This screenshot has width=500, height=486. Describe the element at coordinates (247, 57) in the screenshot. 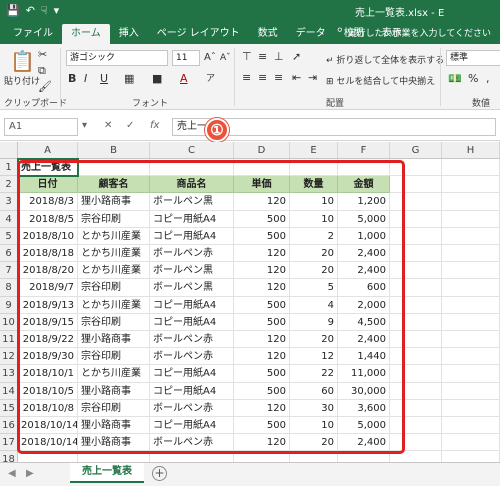

I see `align-top-icon: ⊤` at that location.